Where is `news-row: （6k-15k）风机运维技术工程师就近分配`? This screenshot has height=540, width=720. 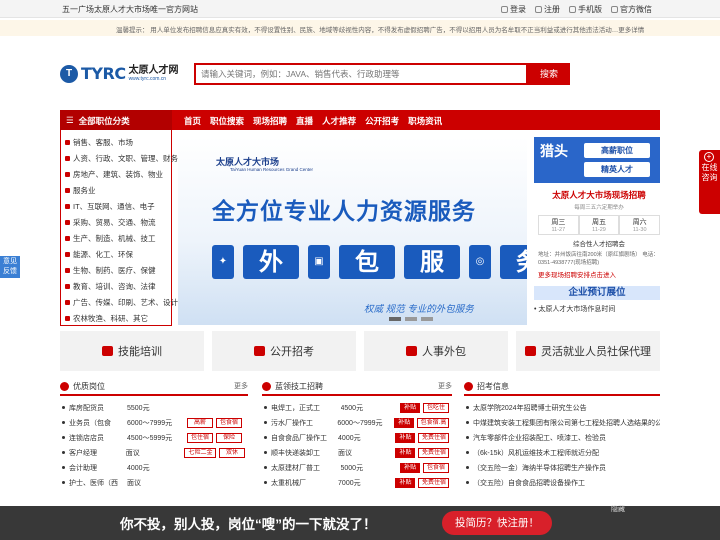
news-row: （6k-15k）风机运维技术工程师就近分配 is located at coordinates (562, 452).